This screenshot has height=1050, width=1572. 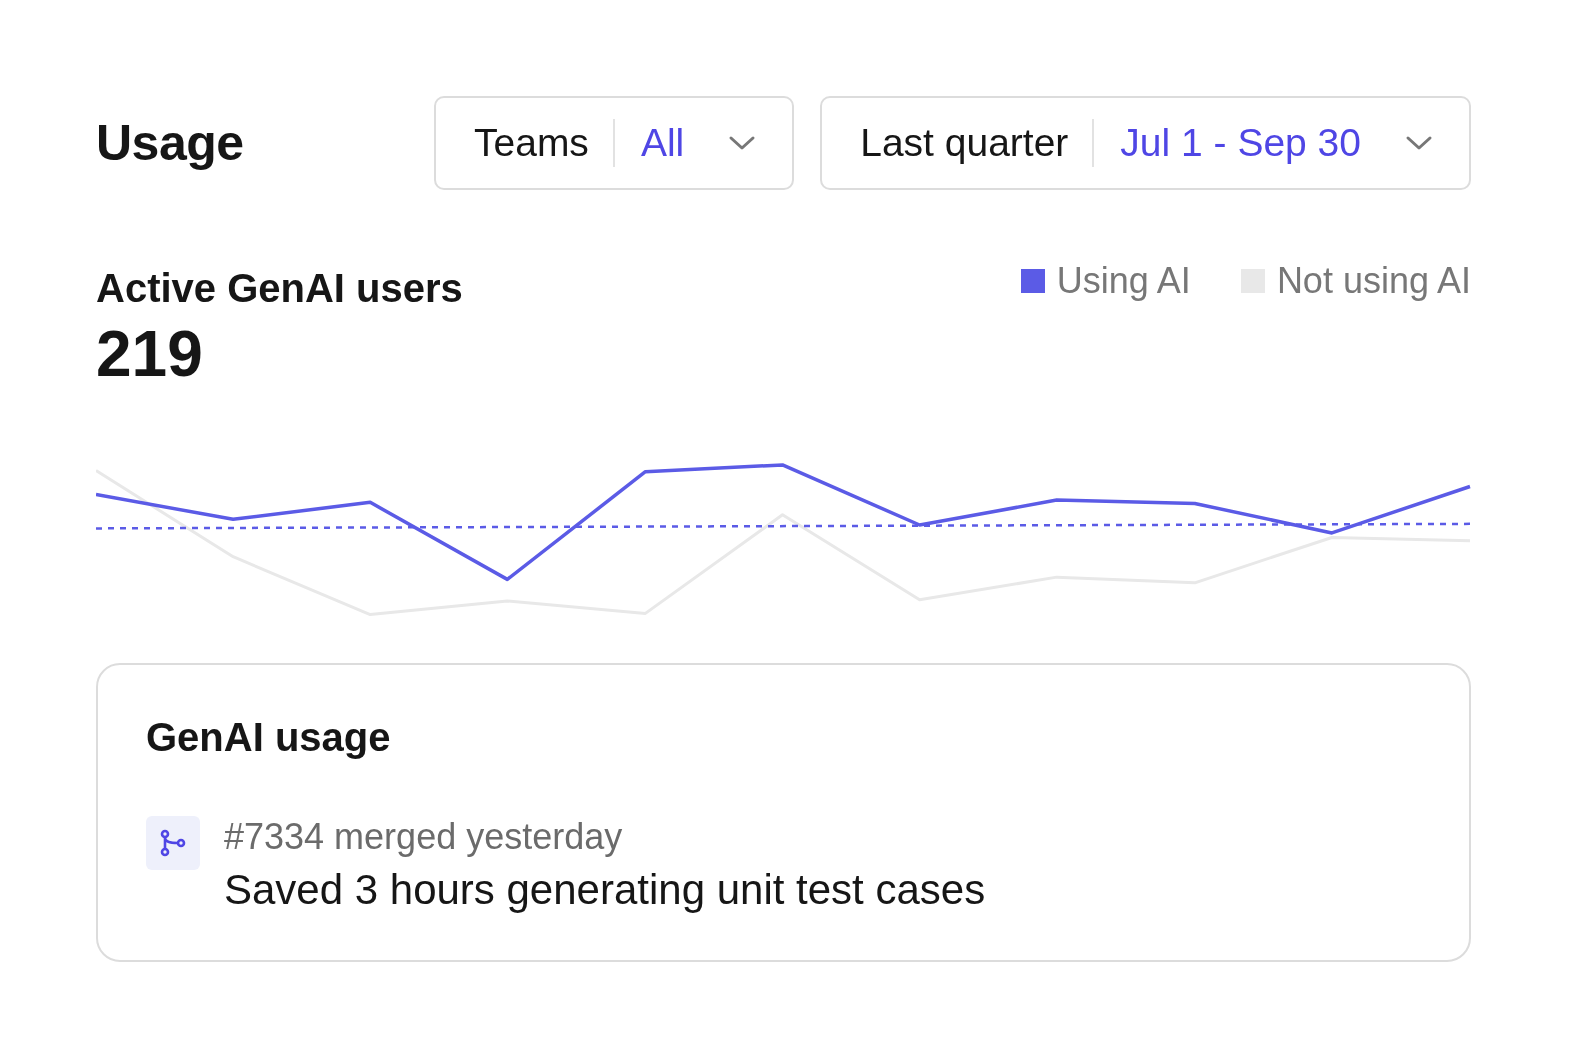 I want to click on item-text: Saved 3 hours generating unit test cases, so click(x=605, y=890).